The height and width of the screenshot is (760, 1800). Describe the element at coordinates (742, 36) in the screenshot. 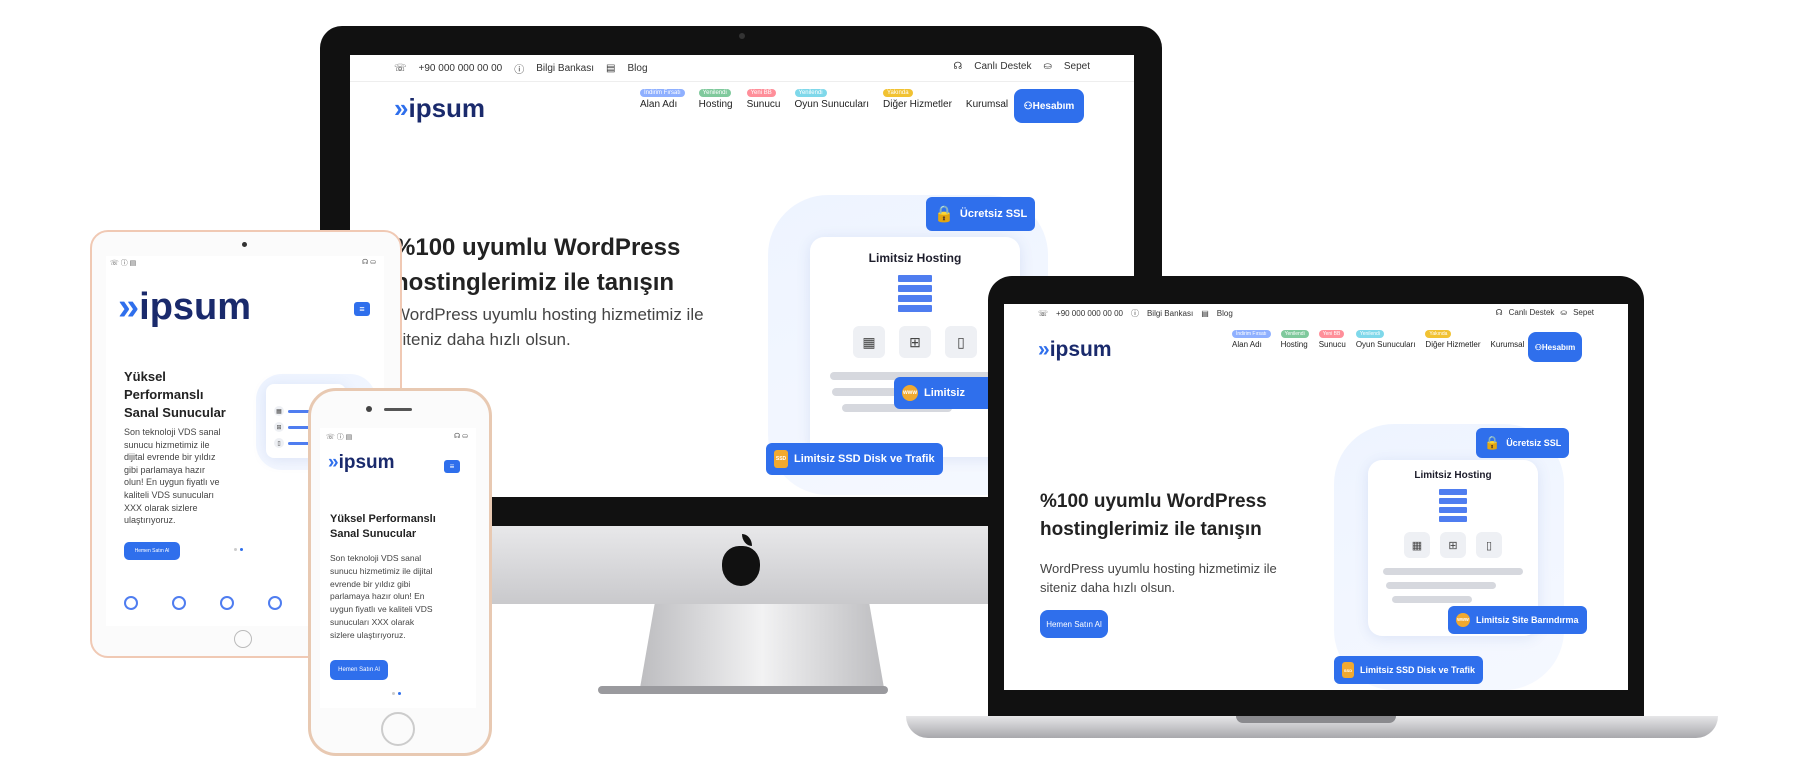

I see `imac-camera` at that location.